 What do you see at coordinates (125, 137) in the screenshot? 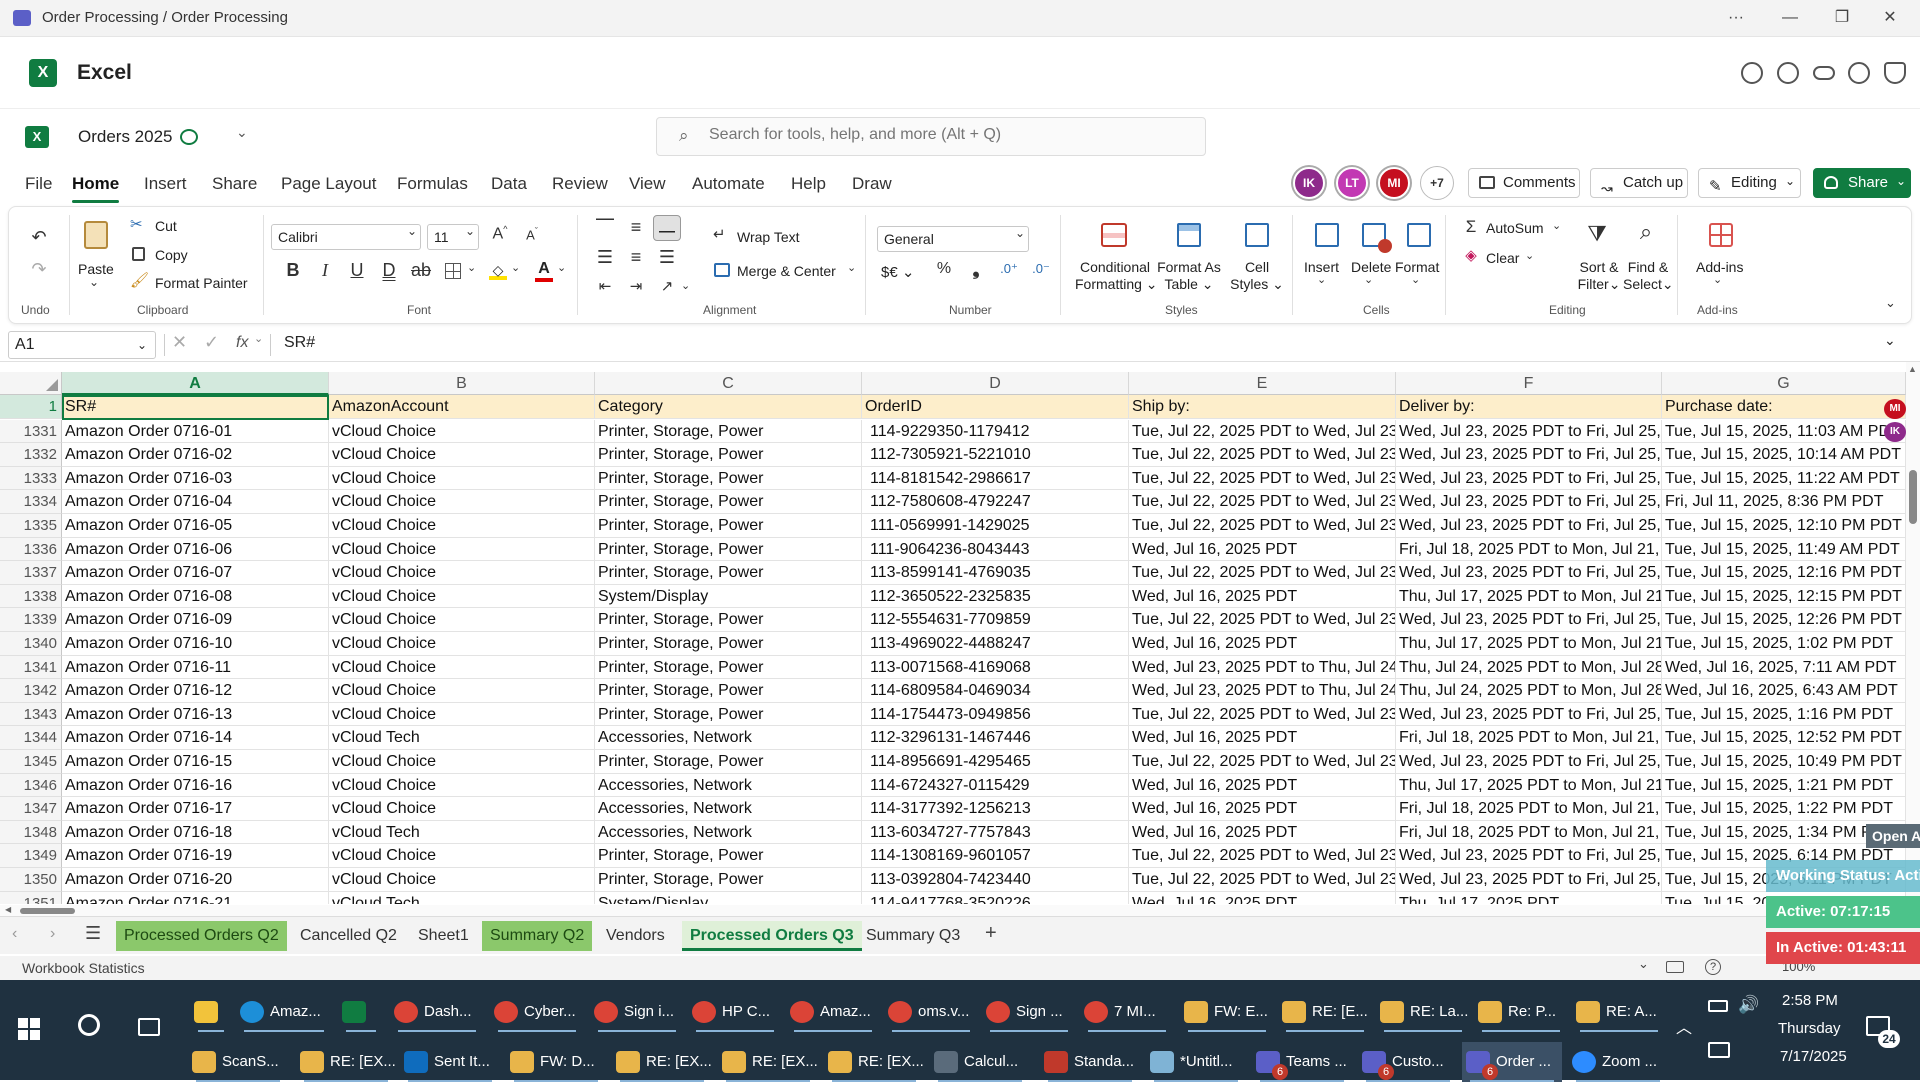
I see `document-name: Orders 2025` at bounding box center [125, 137].